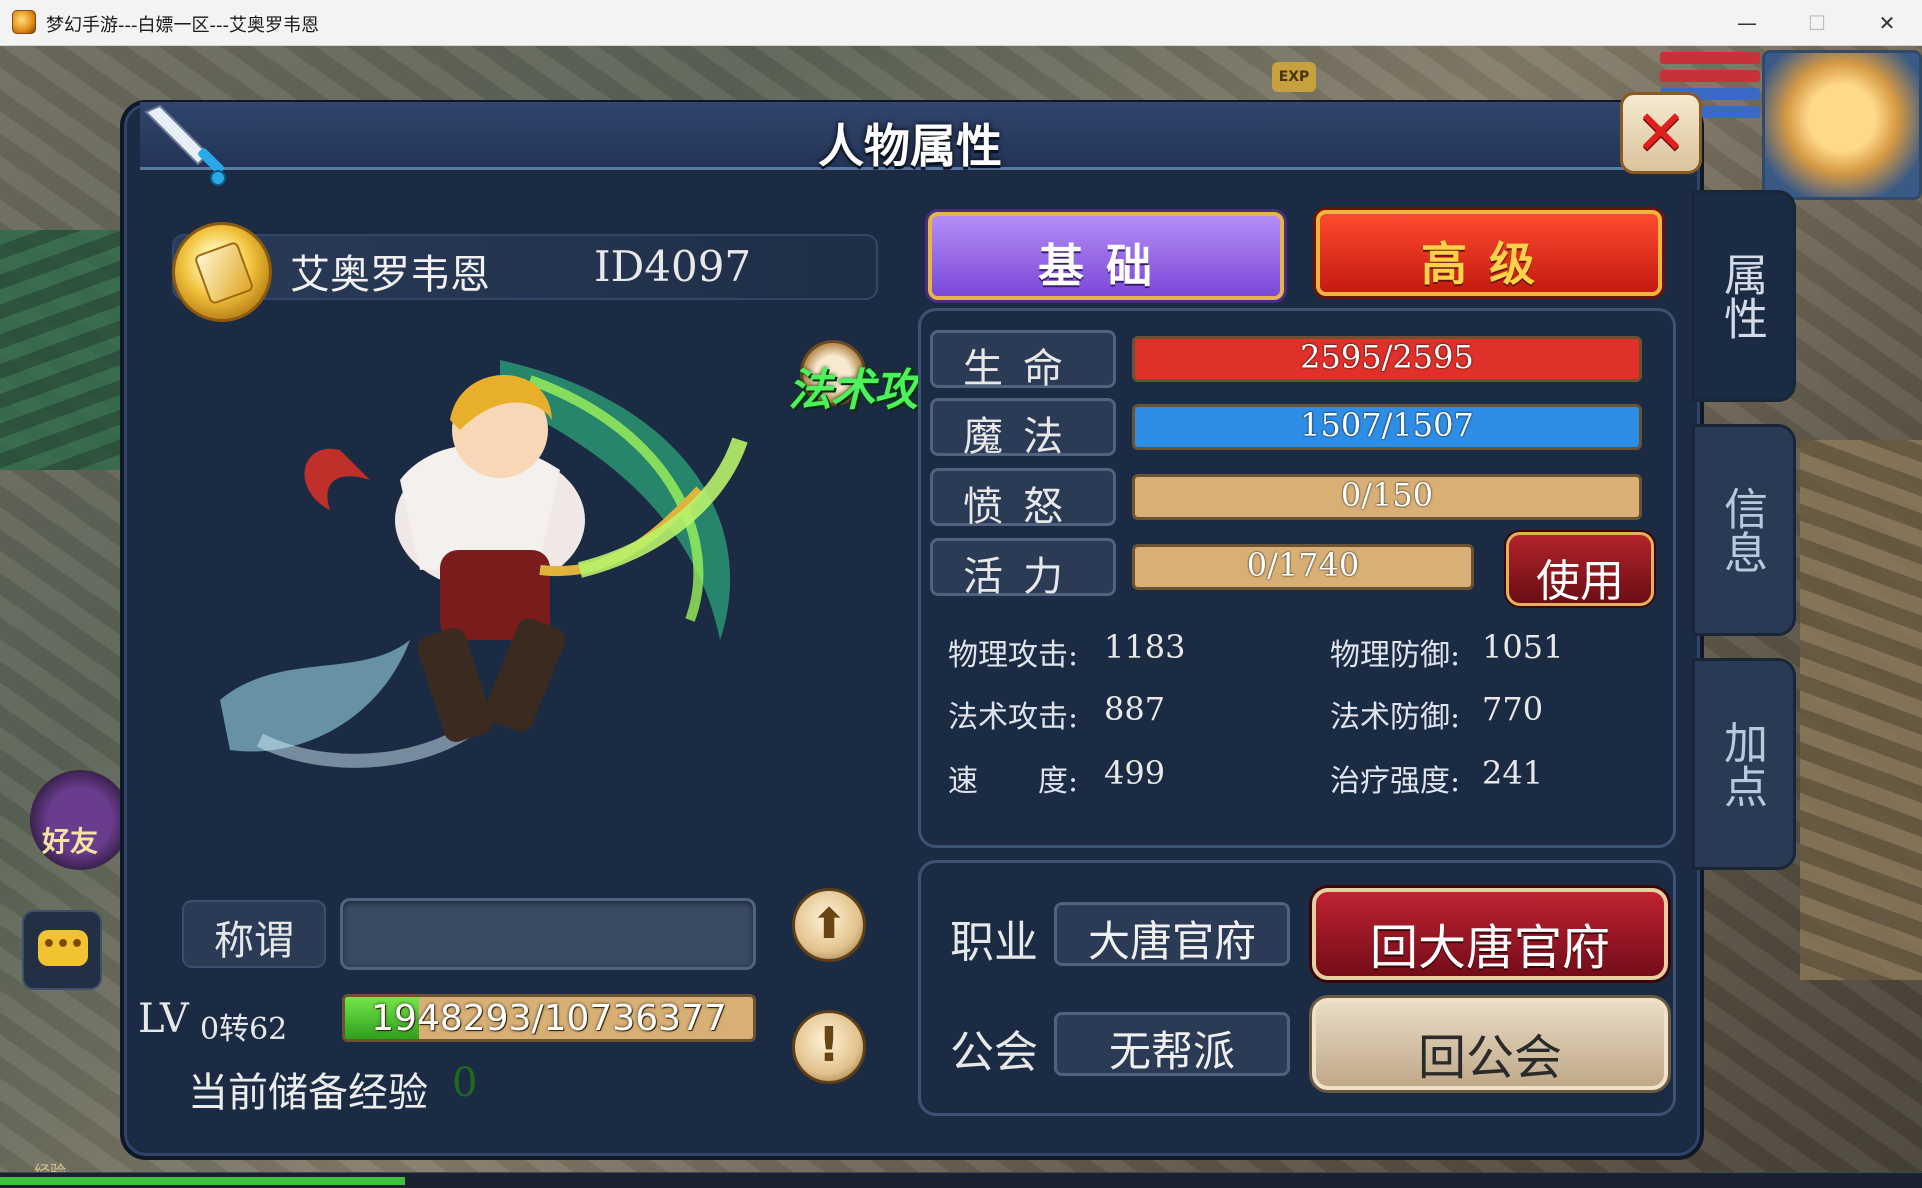 The height and width of the screenshot is (1188, 1922). I want to click on use-vitality-button: 使用, so click(1580, 569).